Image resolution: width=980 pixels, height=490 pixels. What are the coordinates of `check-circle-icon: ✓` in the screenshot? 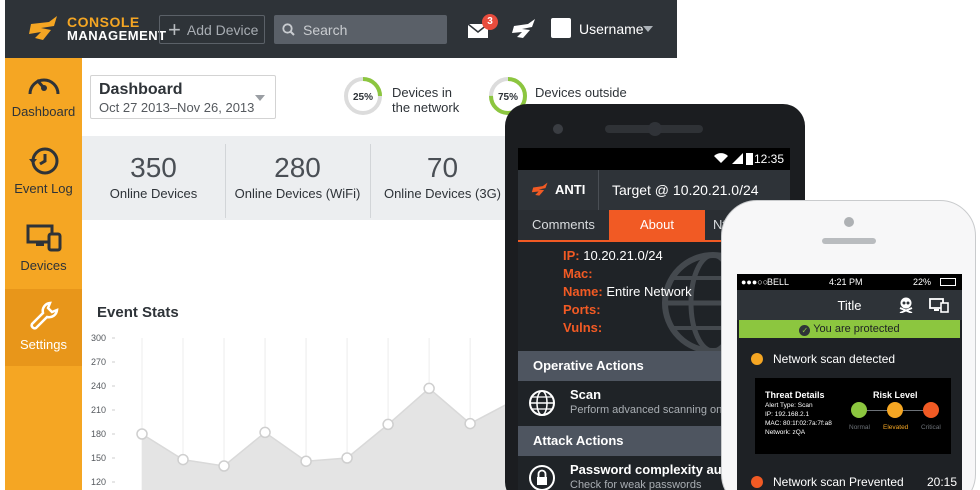 It's located at (805, 330).